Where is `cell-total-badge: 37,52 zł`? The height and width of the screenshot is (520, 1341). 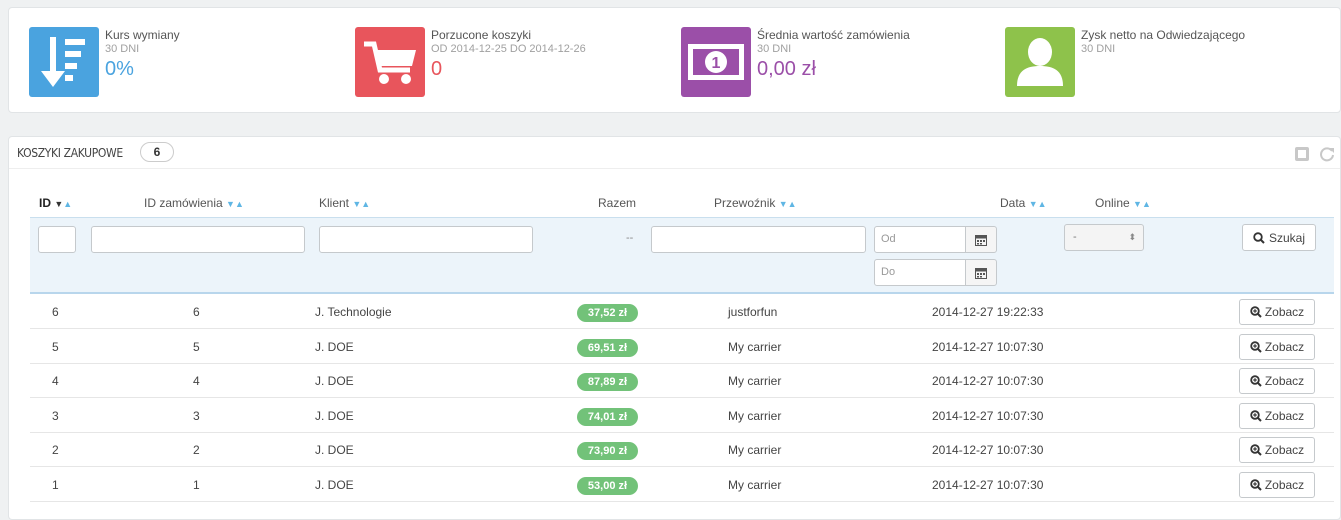
cell-total-badge: 37,52 zł is located at coordinates (607, 313).